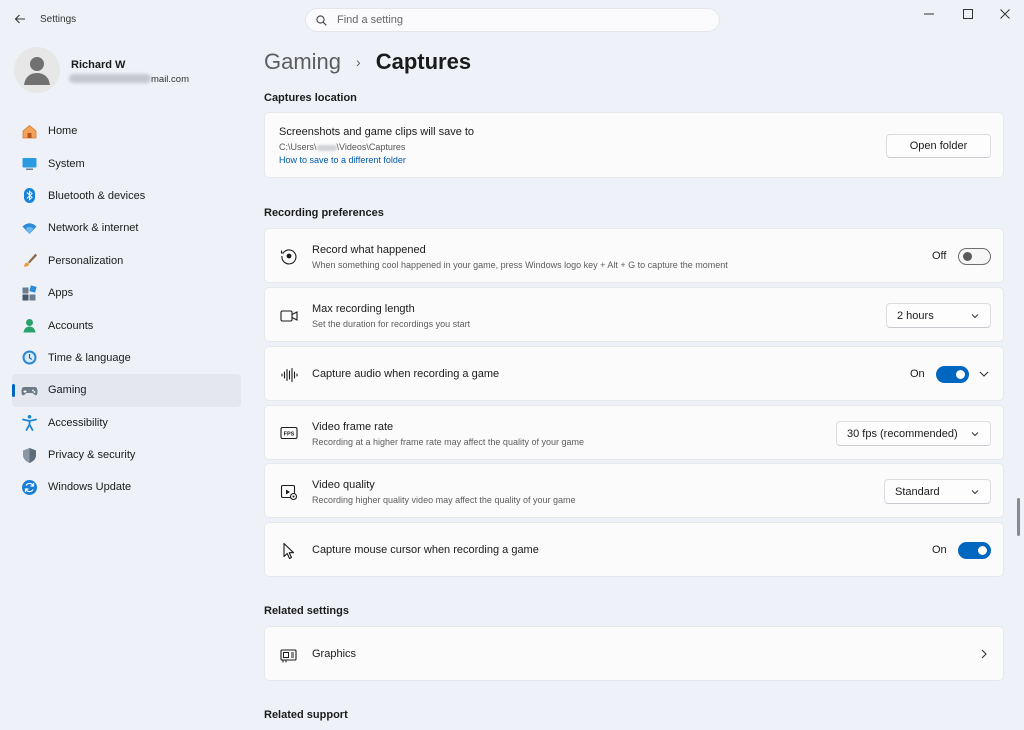 This screenshot has width=1024, height=730. I want to click on user-name: Richard W, so click(98, 65).